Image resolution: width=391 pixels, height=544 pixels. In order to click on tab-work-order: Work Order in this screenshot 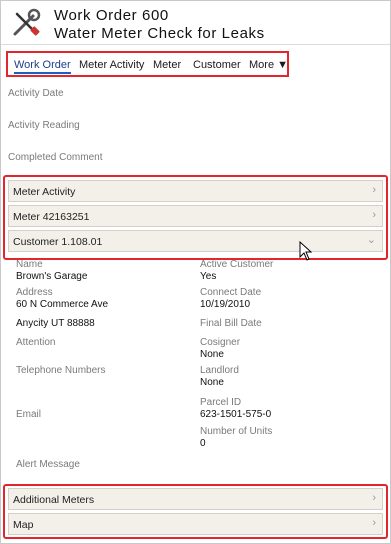, I will do `click(42, 66)`.